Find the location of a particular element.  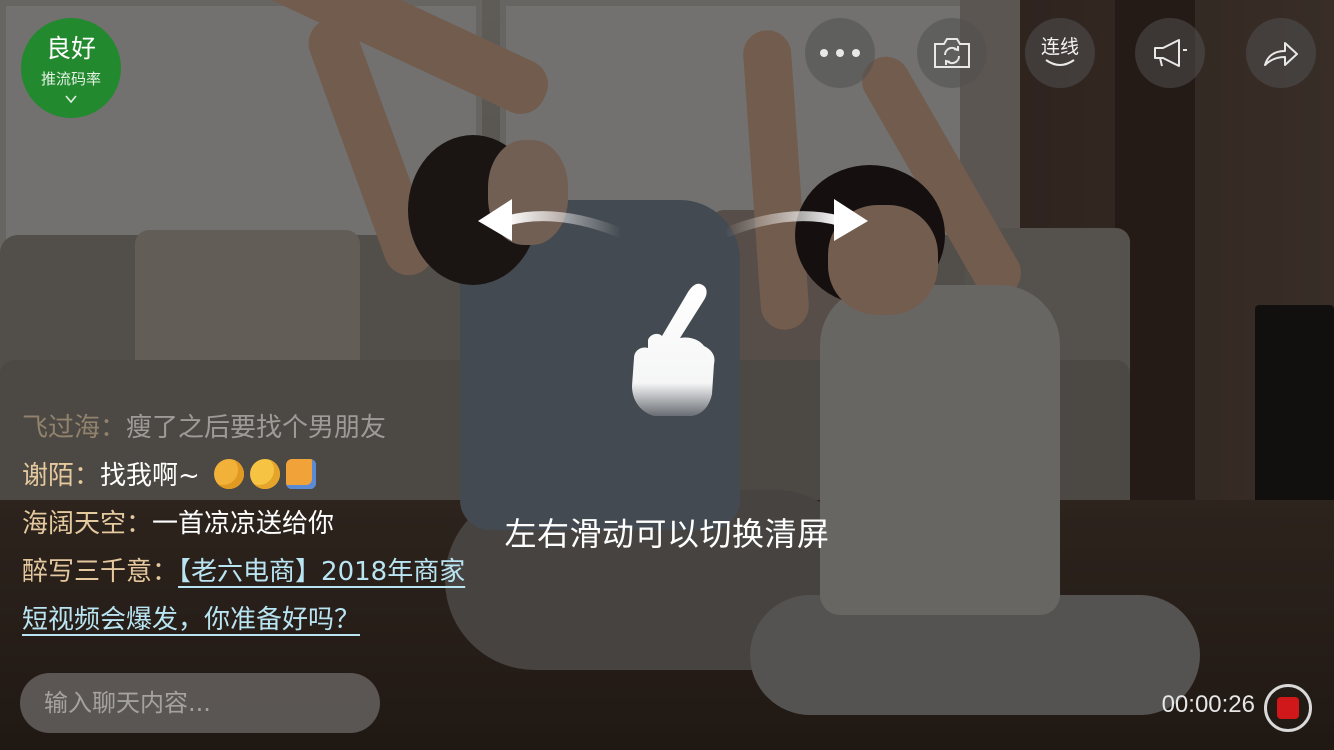

link-mic-button: 连线 is located at coordinates (1060, 53).